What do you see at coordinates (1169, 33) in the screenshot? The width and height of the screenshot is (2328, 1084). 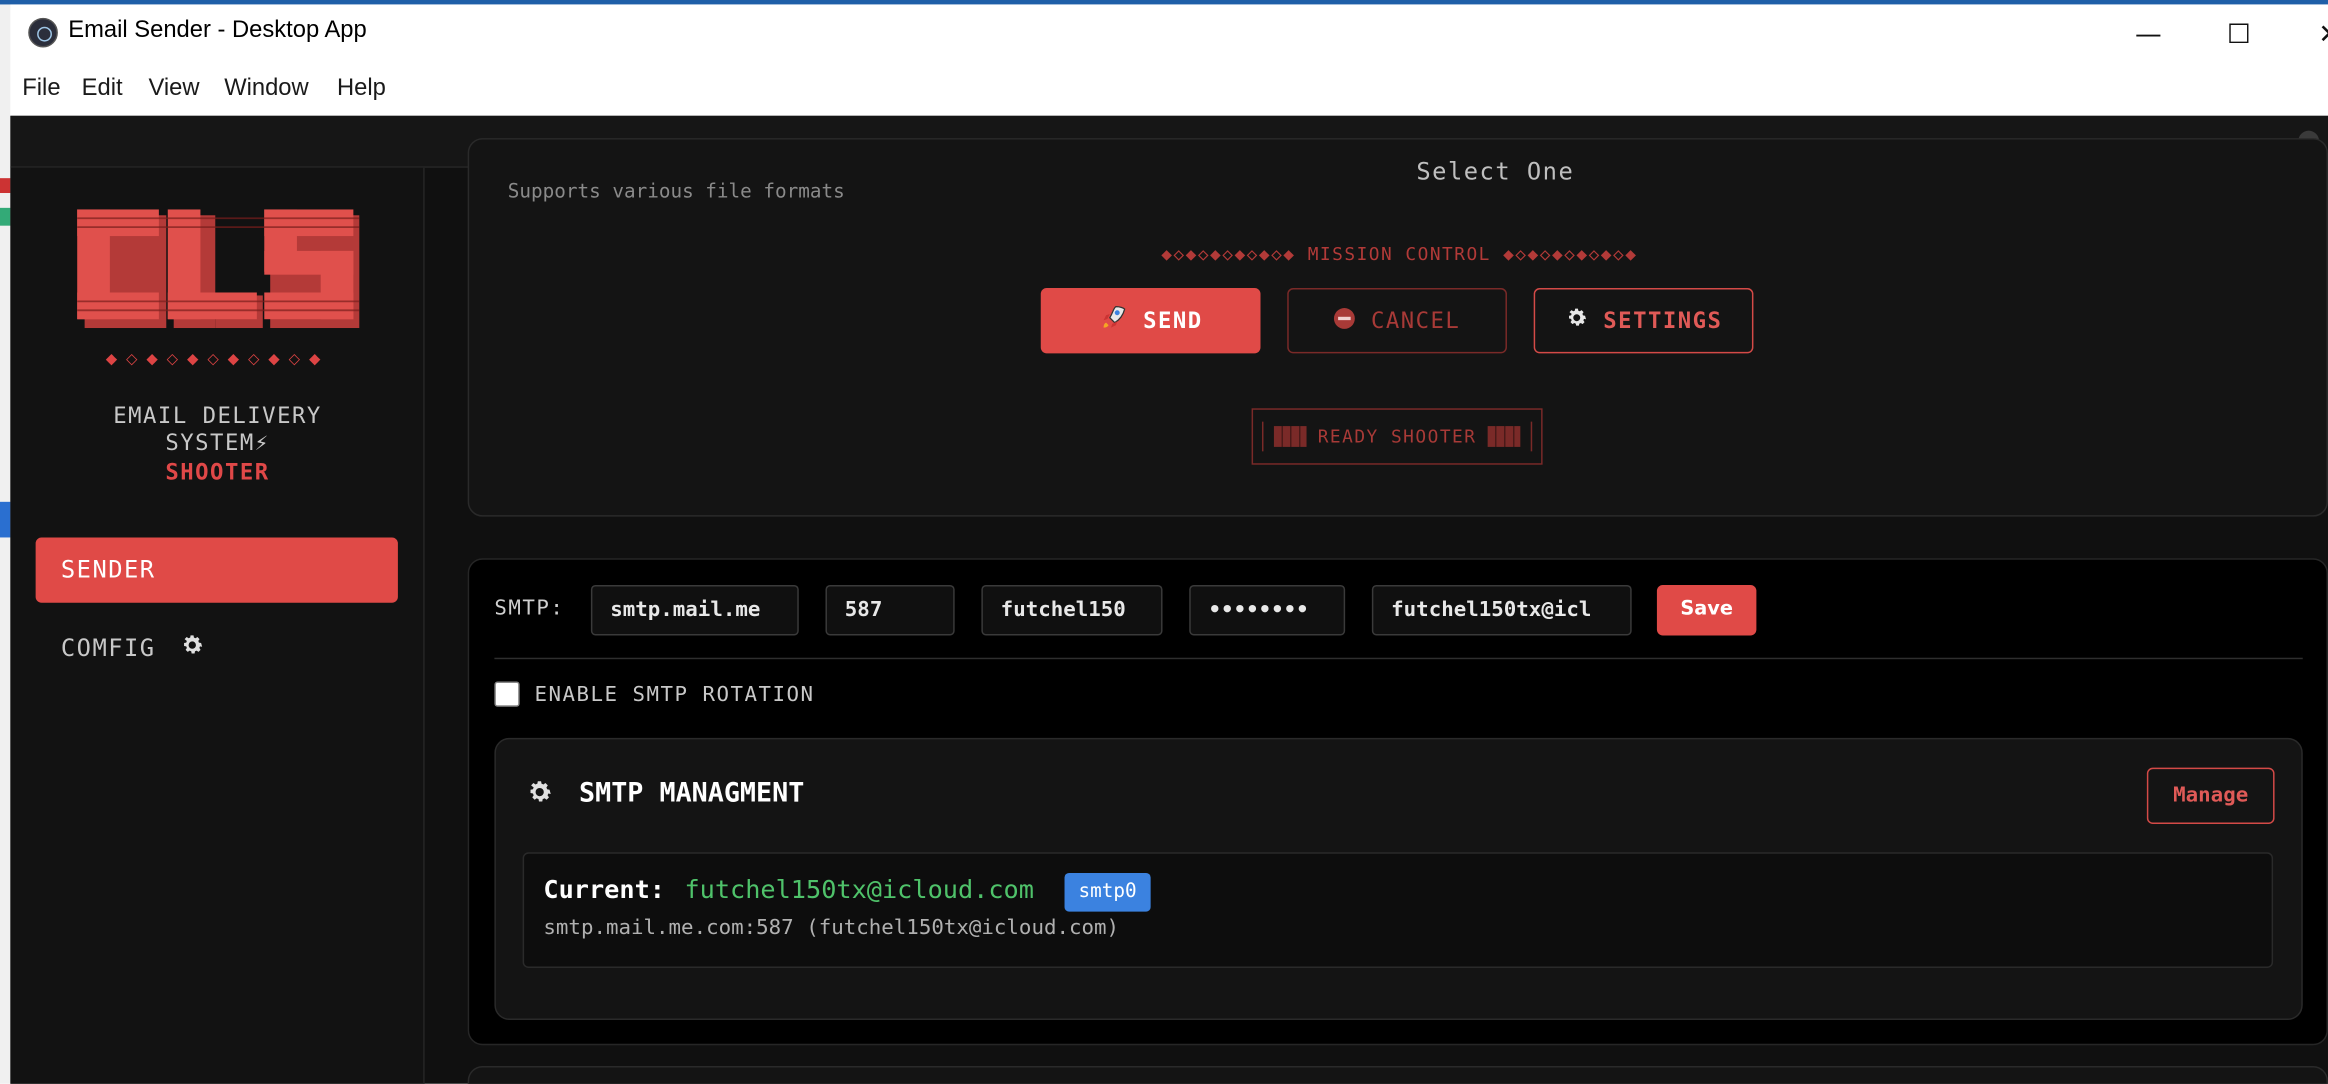 I see `title-bar: Email Sender - Desktop App — ☐ ✕` at bounding box center [1169, 33].